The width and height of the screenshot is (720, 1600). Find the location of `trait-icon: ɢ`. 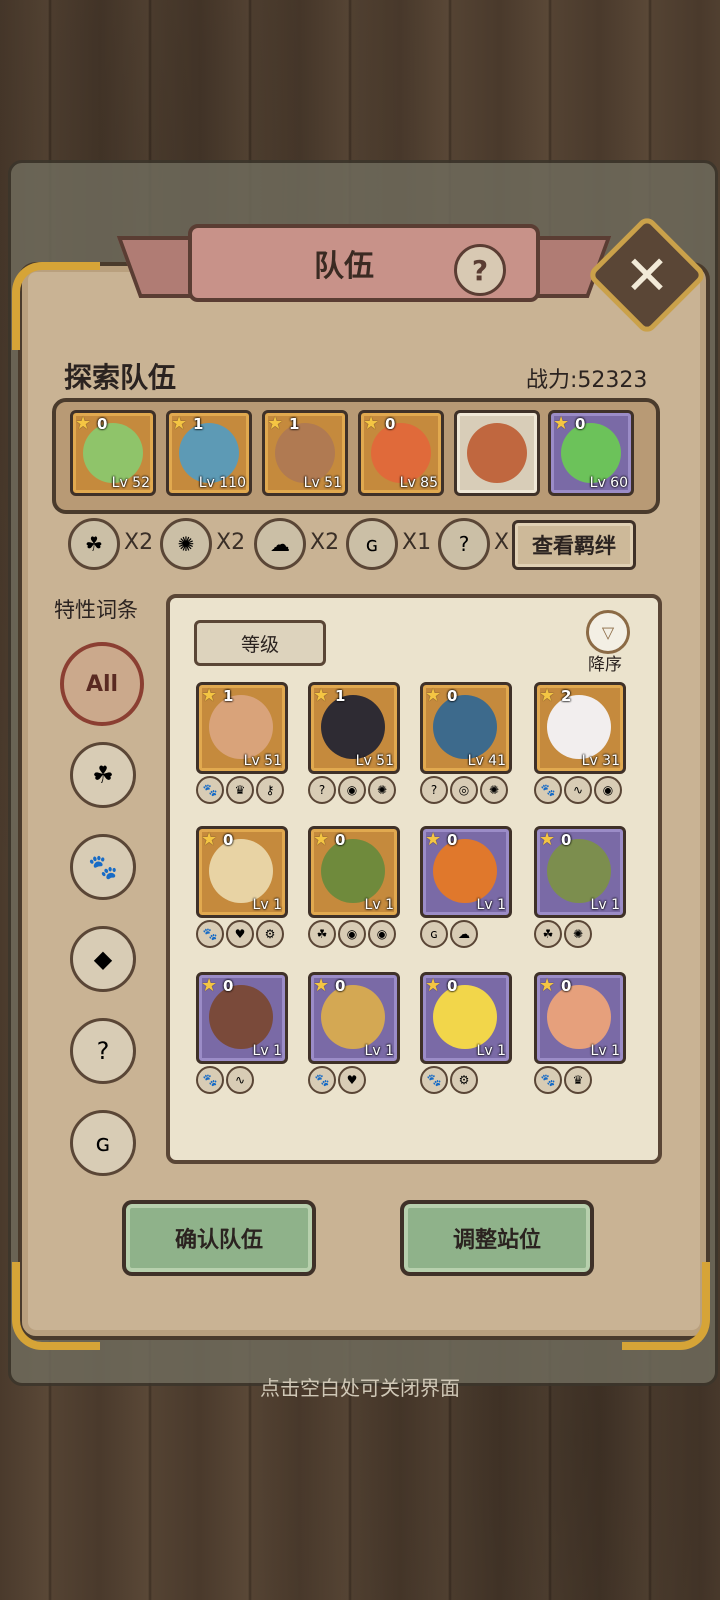

trait-icon: ɢ is located at coordinates (434, 934).